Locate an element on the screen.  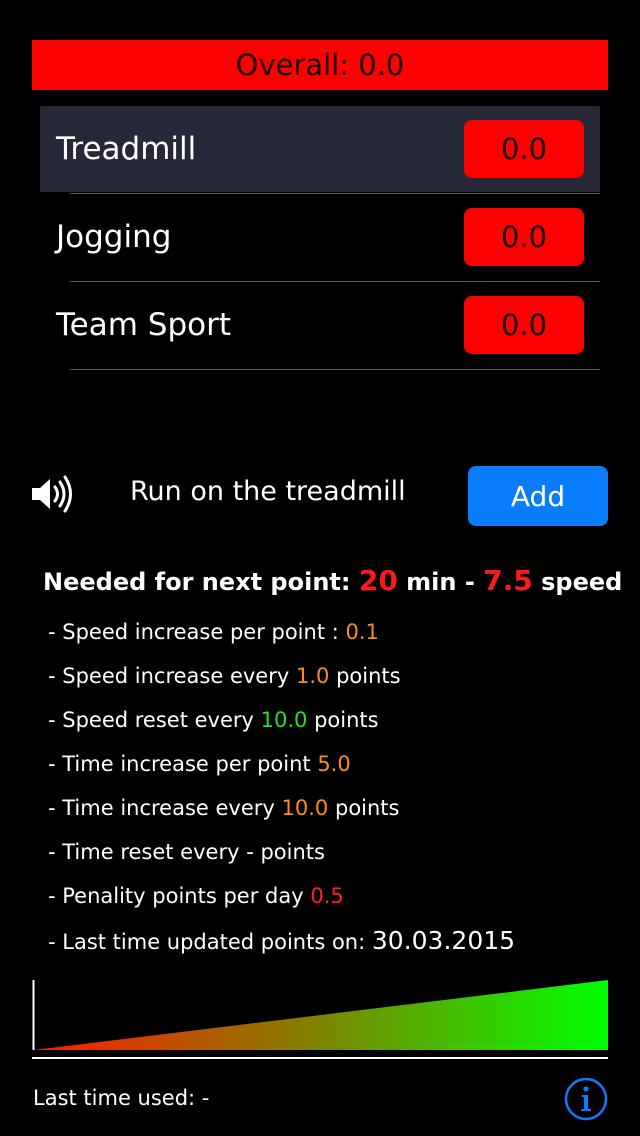
rule-penalty-points: - Penality points per day 0.5 is located at coordinates (196, 896).